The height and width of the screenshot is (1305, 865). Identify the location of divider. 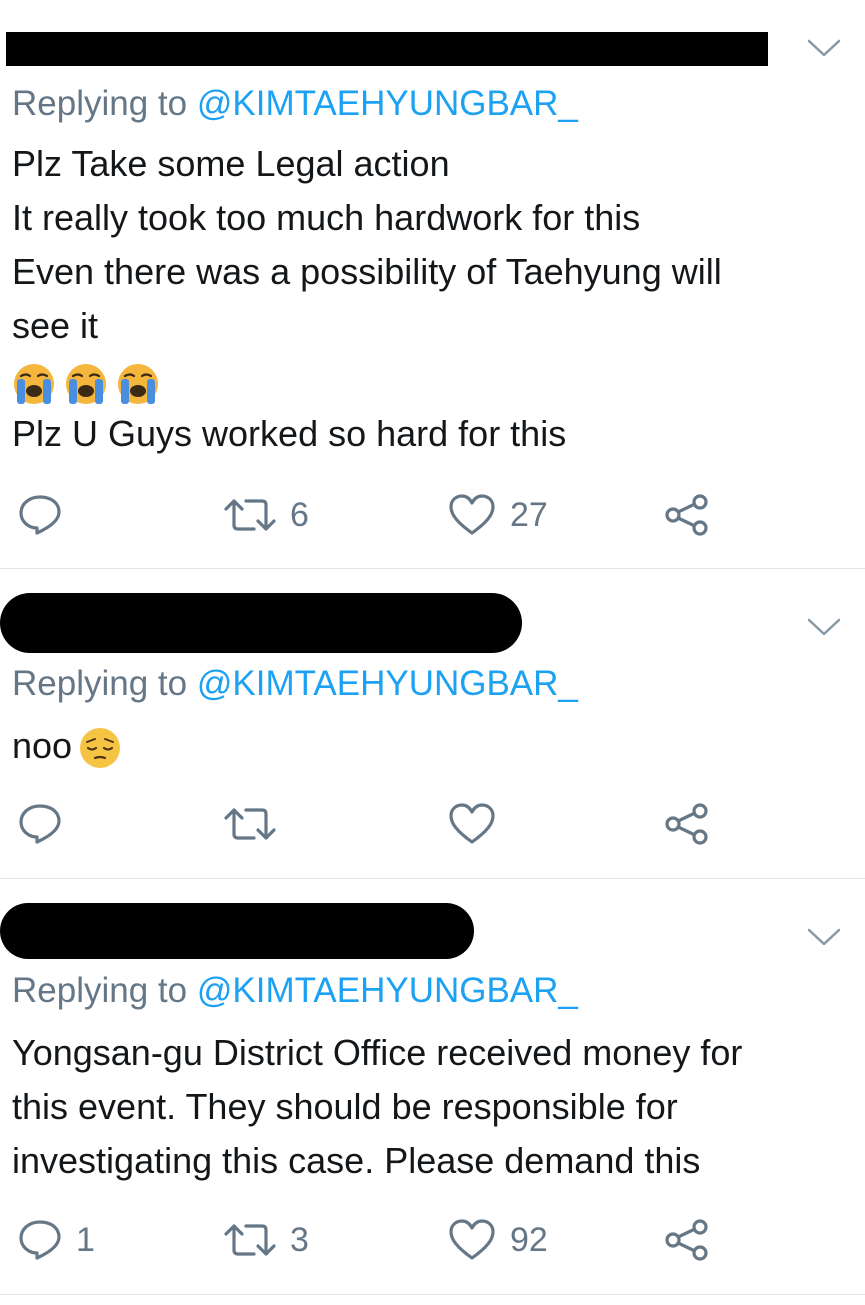
(432, 1294).